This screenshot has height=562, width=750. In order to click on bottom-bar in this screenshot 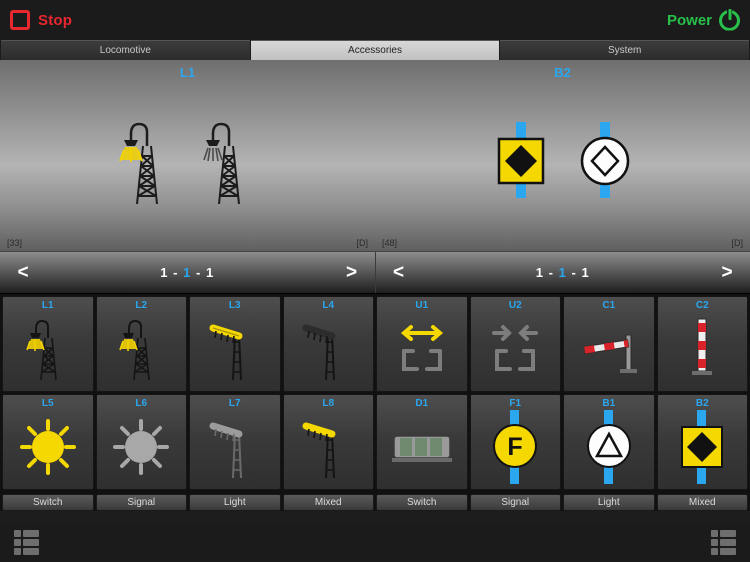, I will do `click(375, 542)`.